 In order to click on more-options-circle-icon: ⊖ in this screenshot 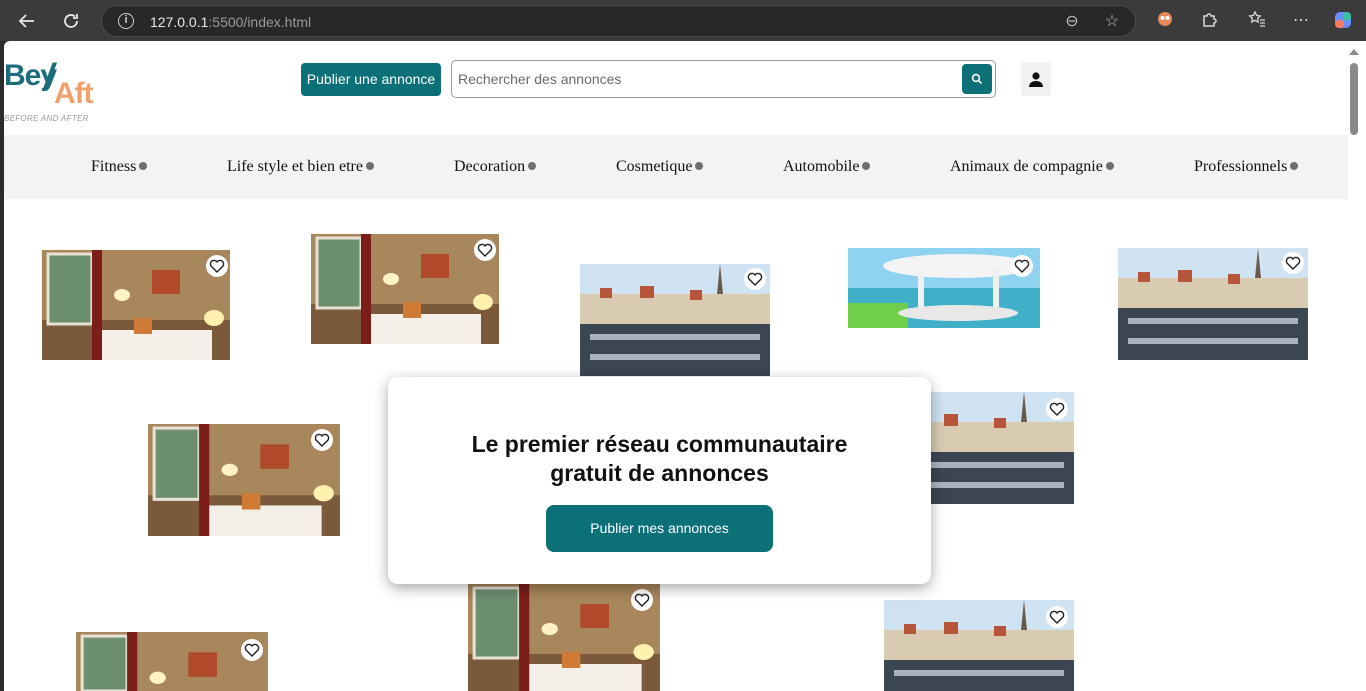, I will do `click(1072, 22)`.